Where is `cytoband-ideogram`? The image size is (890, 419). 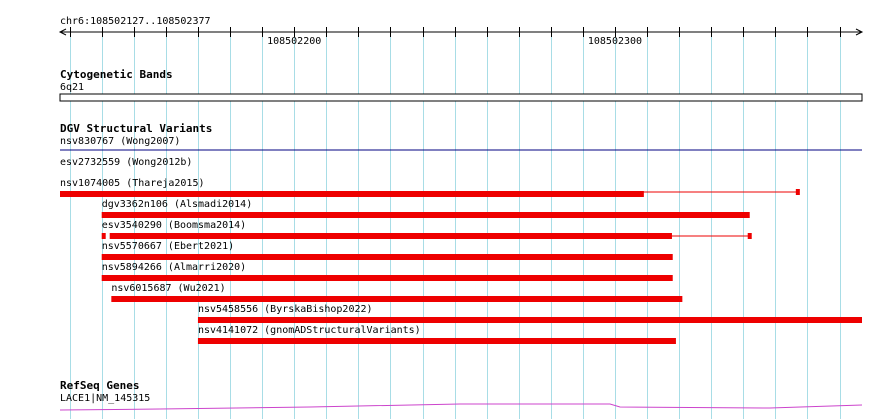 cytoband-ideogram is located at coordinates (461, 97).